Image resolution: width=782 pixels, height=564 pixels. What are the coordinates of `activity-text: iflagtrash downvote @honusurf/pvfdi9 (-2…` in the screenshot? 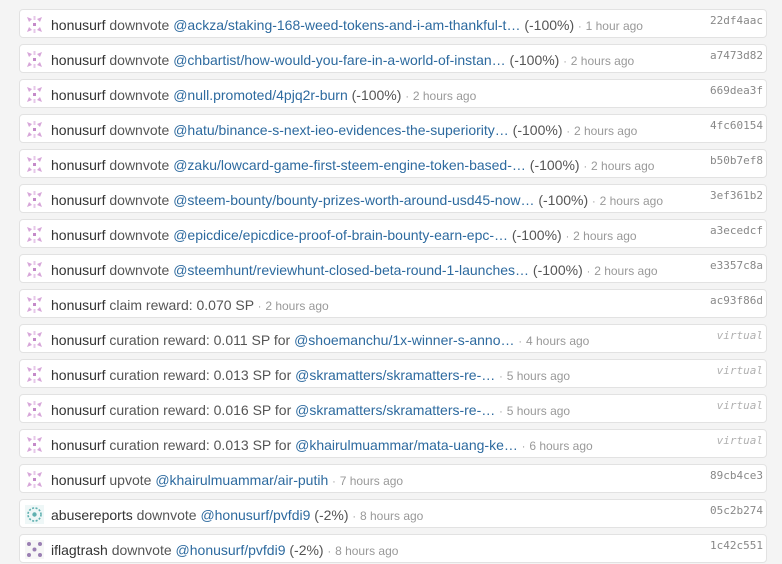 It's located at (365, 551).